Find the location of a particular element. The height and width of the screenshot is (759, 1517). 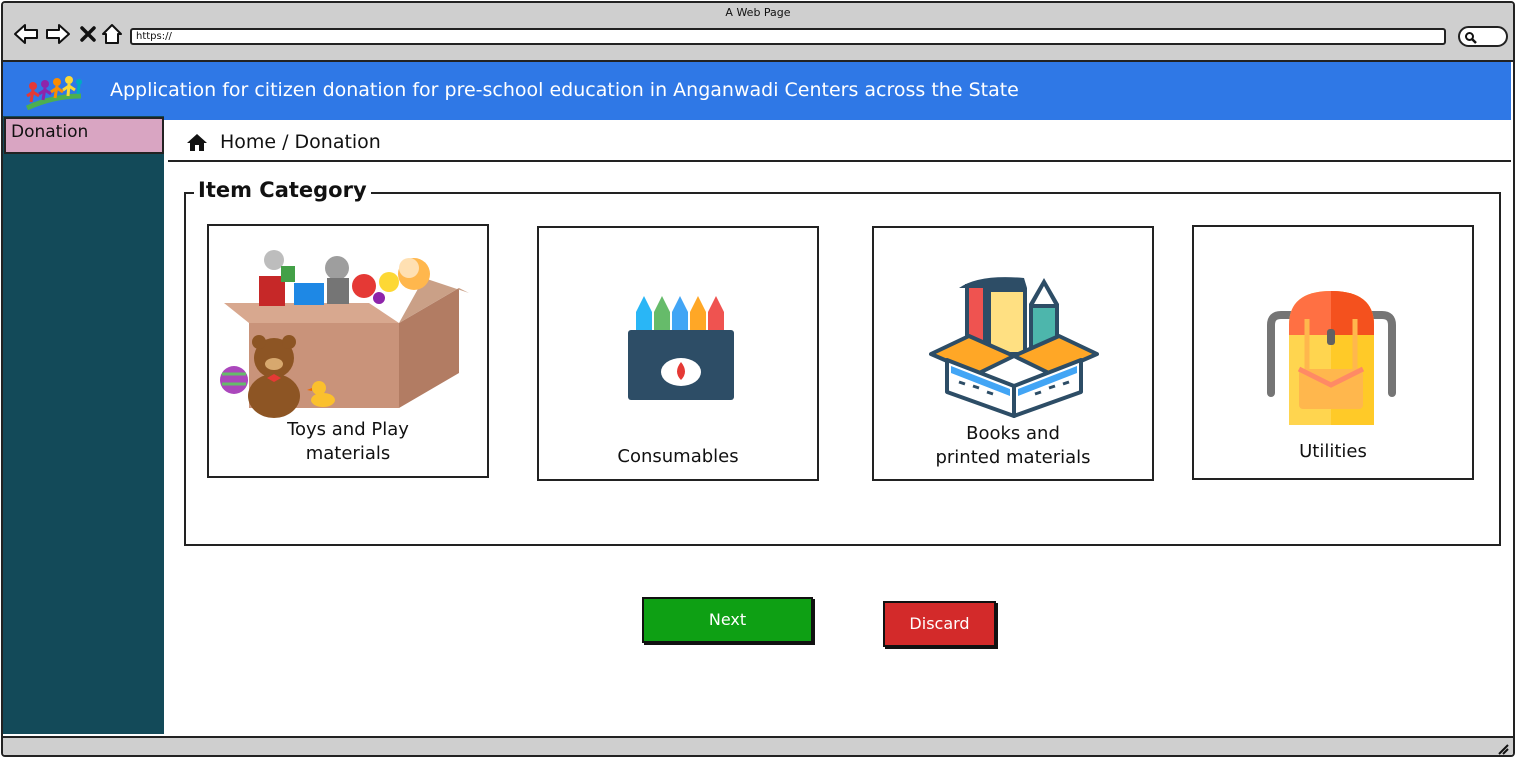

url-input: https:// is located at coordinates (788, 36).